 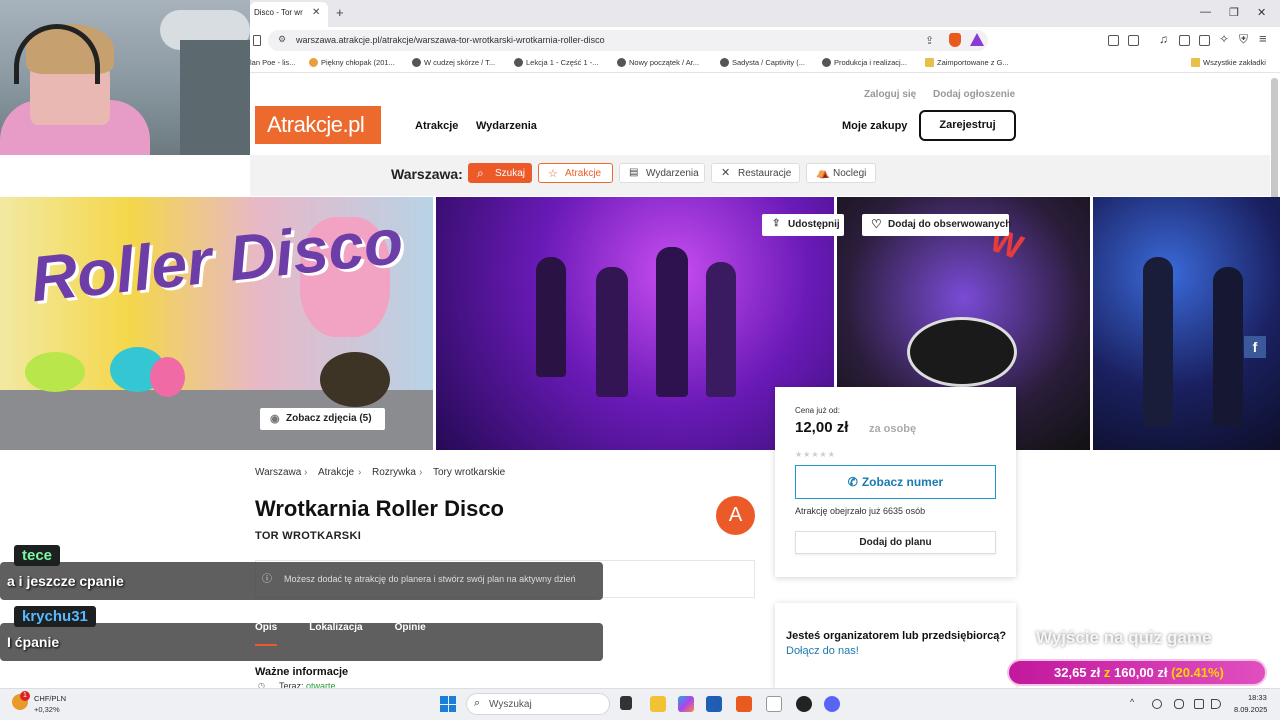 I want to click on task-view-icon, so click(x=626, y=703).